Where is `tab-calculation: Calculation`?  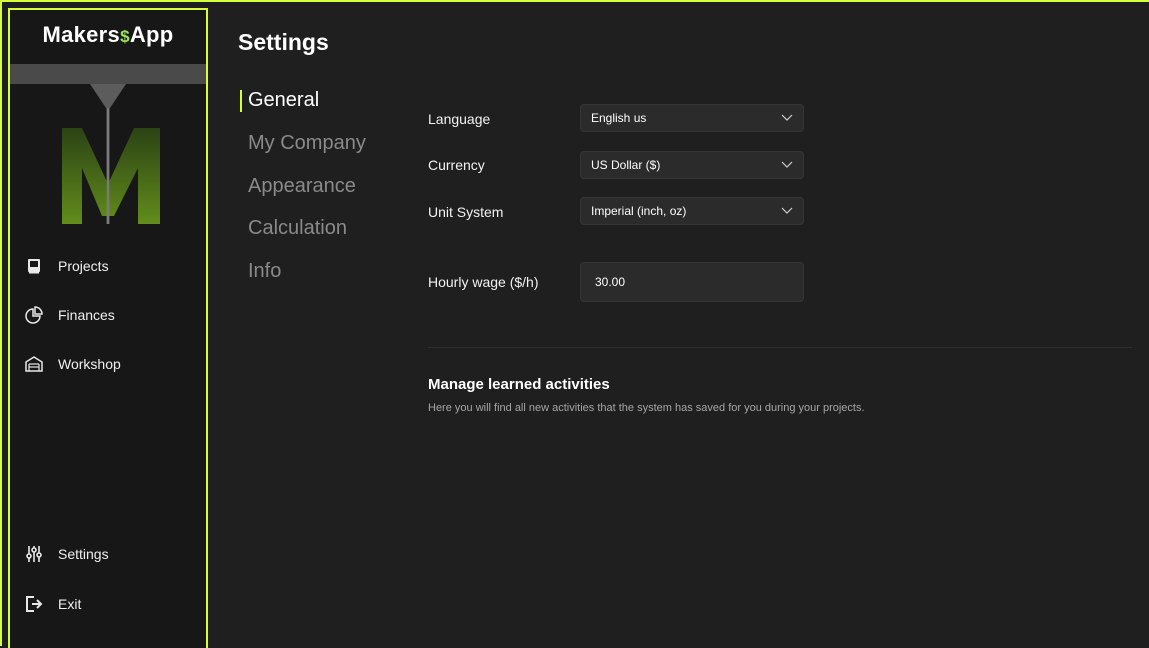
tab-calculation: Calculation is located at coordinates (297, 228).